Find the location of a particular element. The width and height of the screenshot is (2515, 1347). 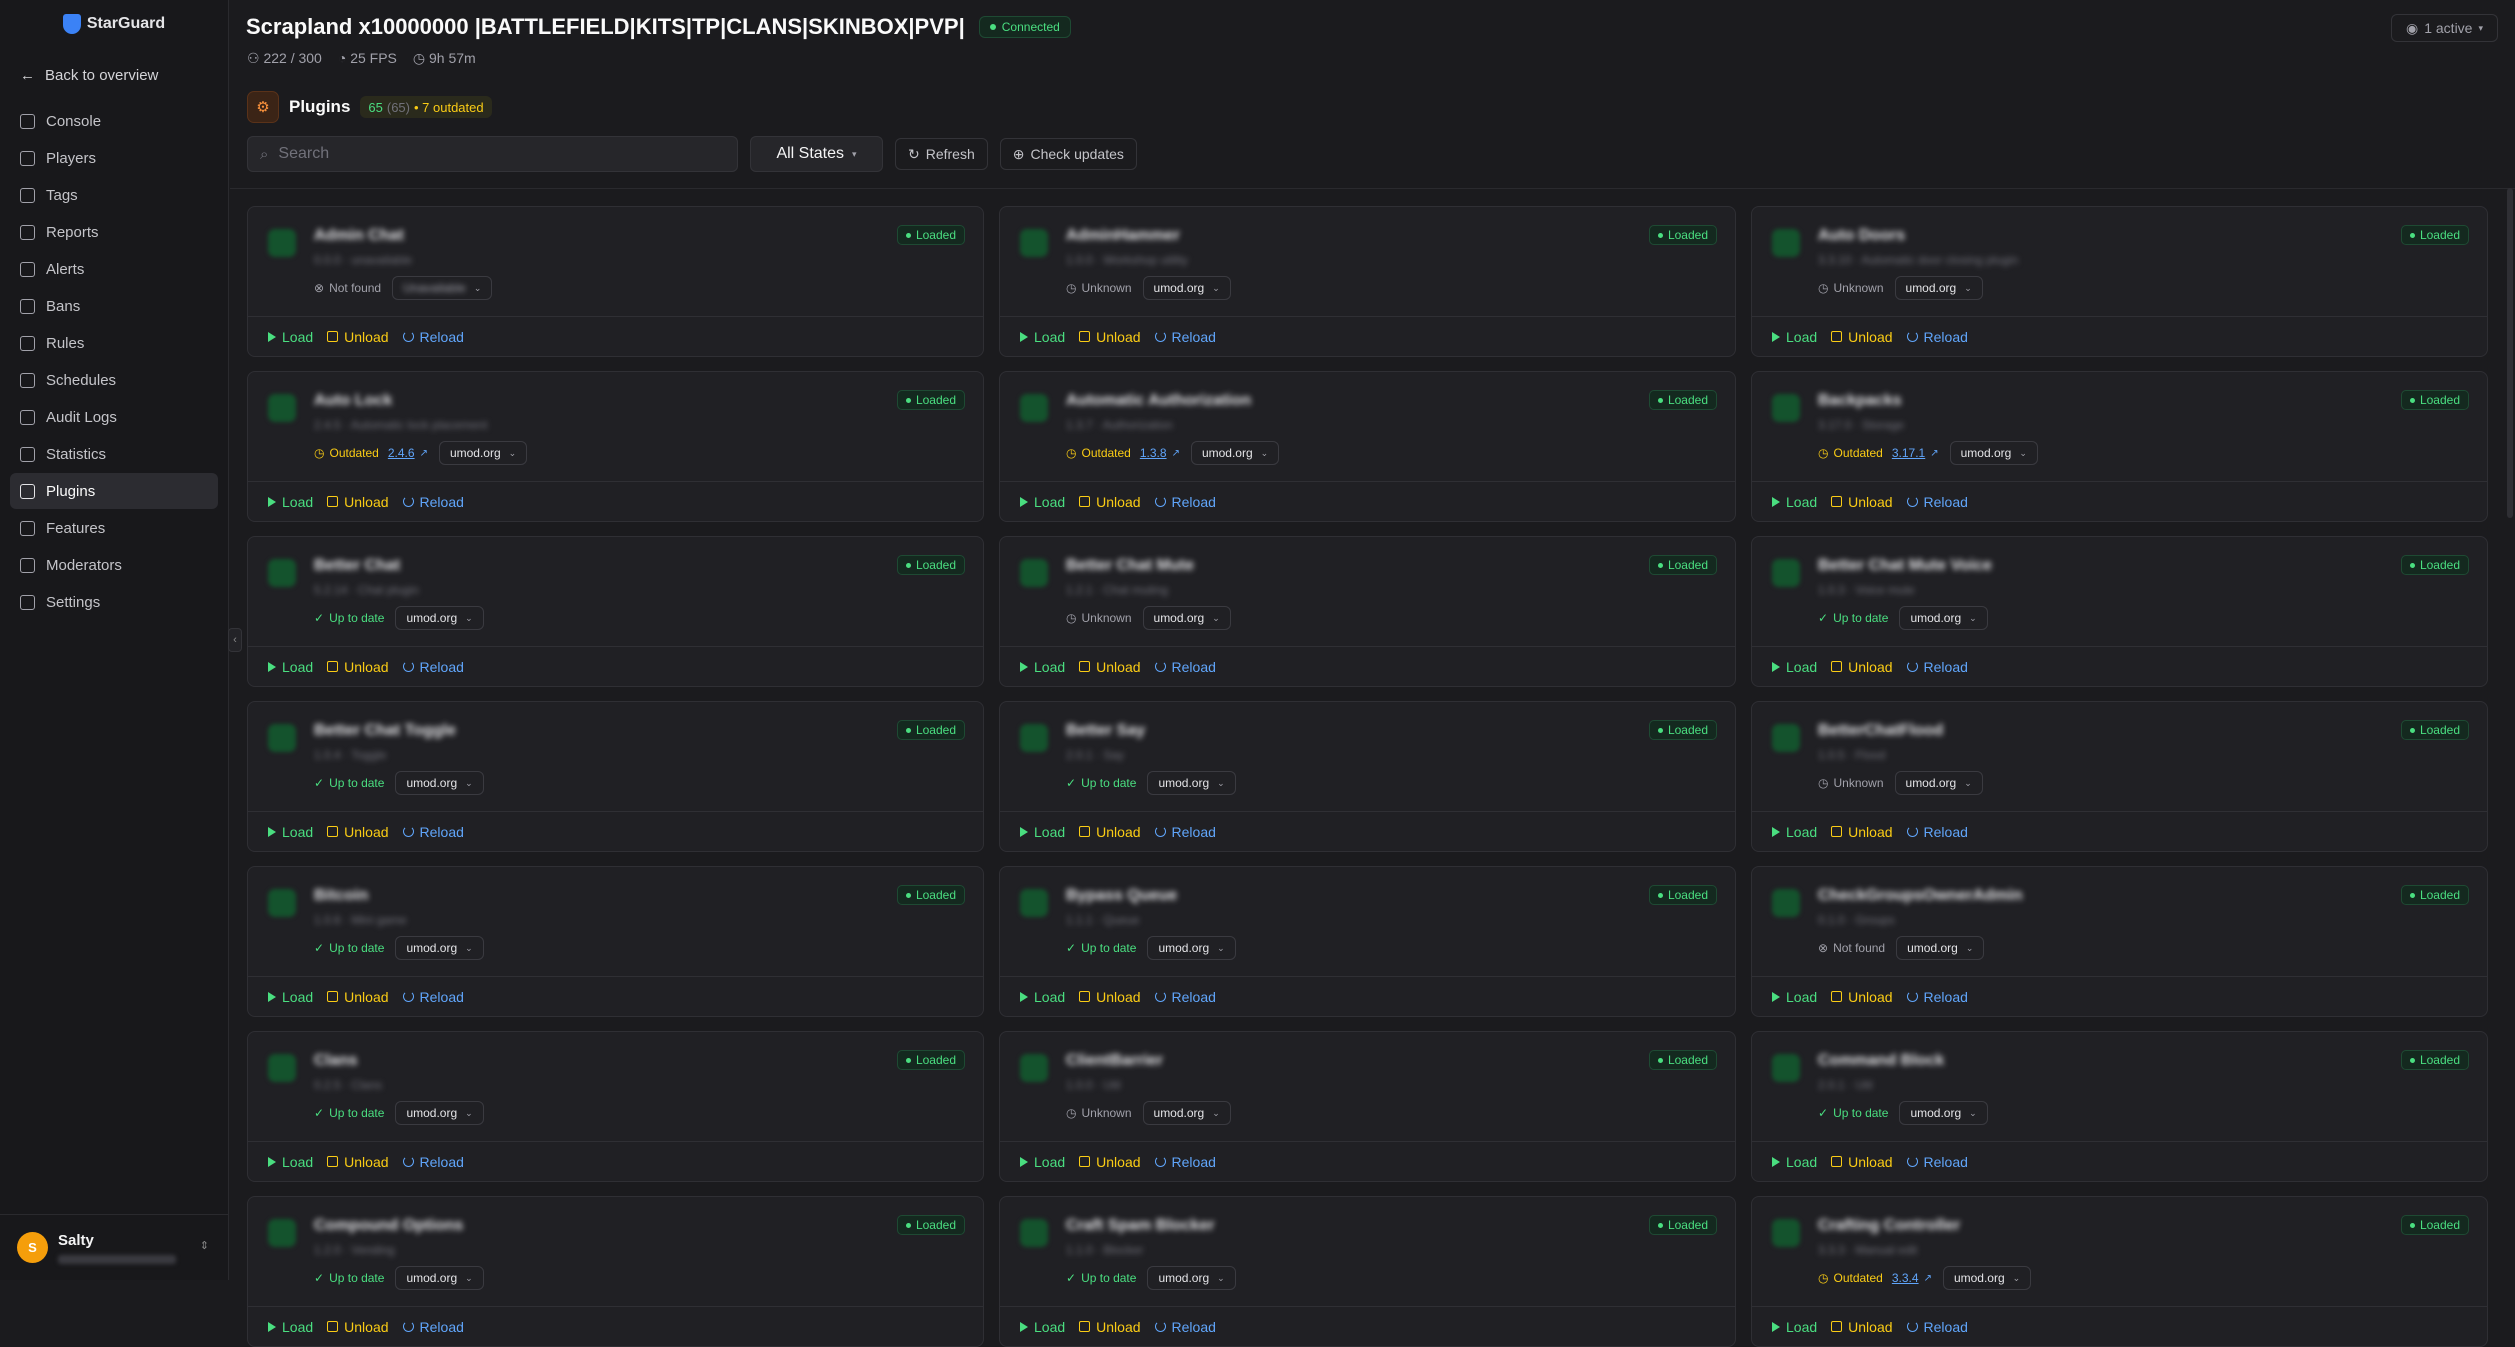

latest-version-link: 3.17.1 is located at coordinates (1908, 453).